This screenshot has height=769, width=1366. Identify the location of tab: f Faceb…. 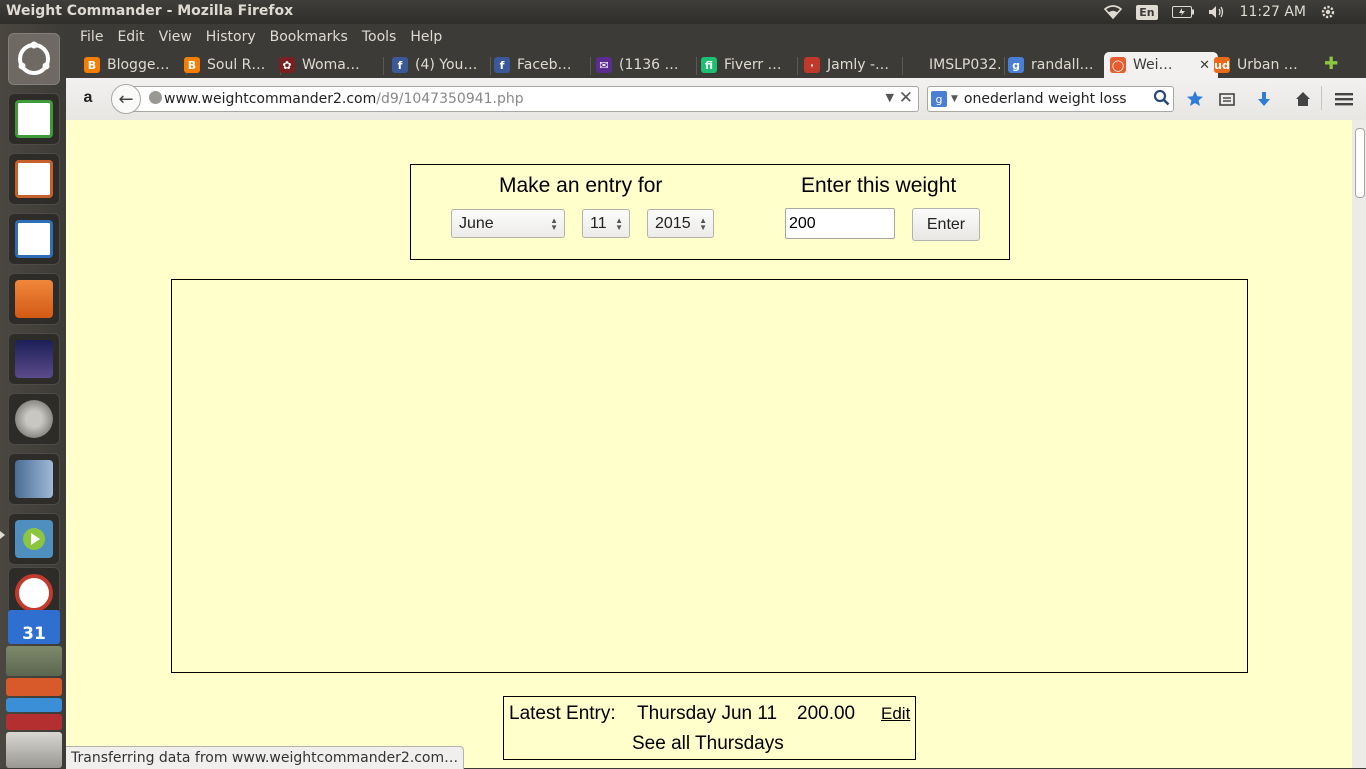
(540, 65).